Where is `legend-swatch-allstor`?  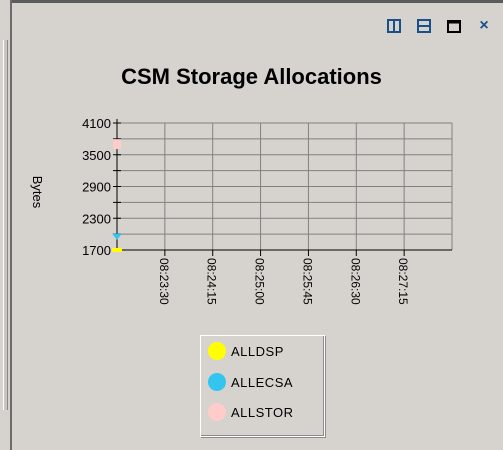
legend-swatch-allstor is located at coordinates (217, 412).